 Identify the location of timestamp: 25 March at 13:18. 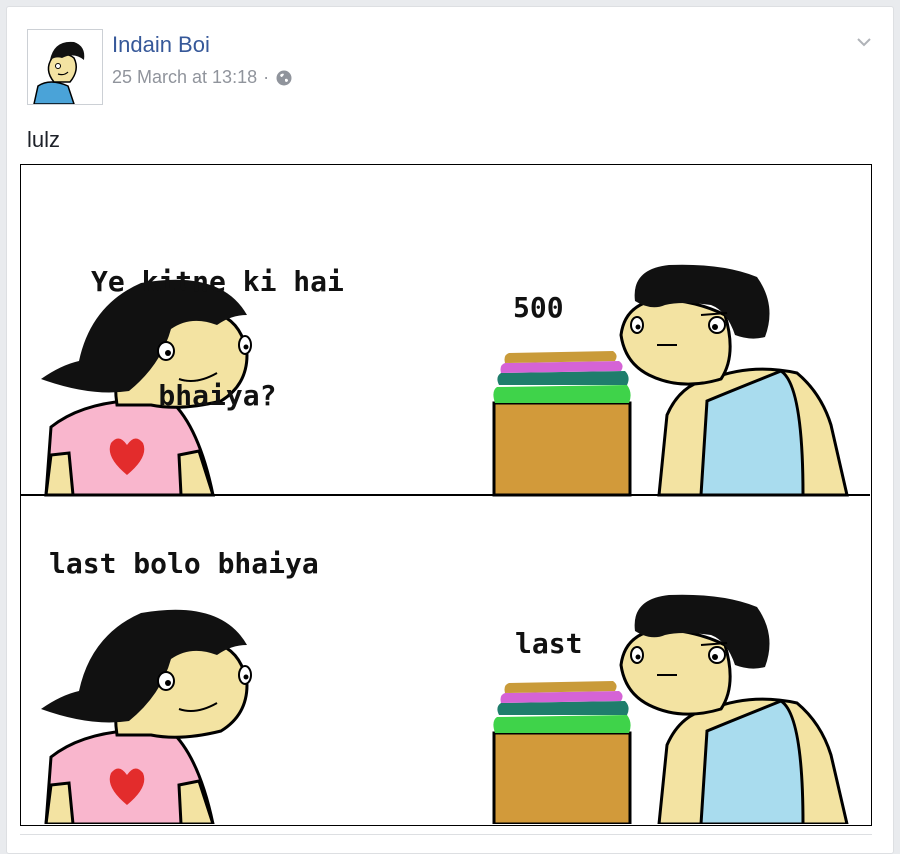
(184, 77).